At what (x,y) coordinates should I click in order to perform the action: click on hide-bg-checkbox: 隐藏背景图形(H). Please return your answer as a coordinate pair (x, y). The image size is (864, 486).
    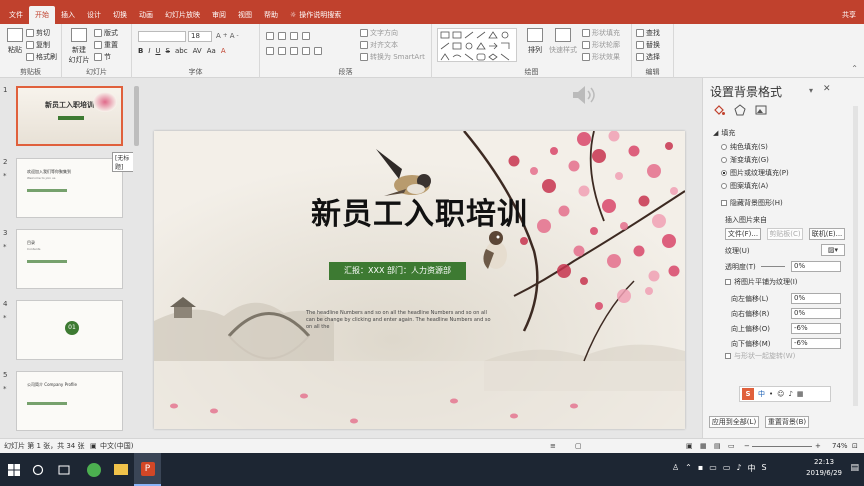
    Looking at the image, I should click on (752, 203).